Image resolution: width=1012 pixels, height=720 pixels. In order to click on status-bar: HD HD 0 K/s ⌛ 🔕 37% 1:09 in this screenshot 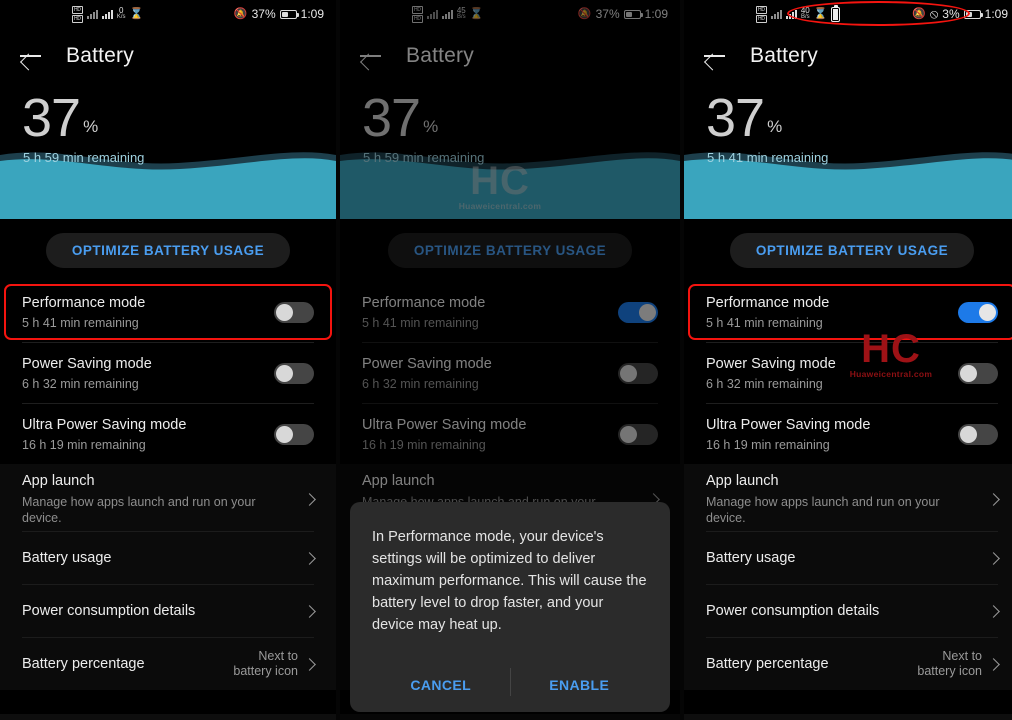, I will do `click(168, 14)`.